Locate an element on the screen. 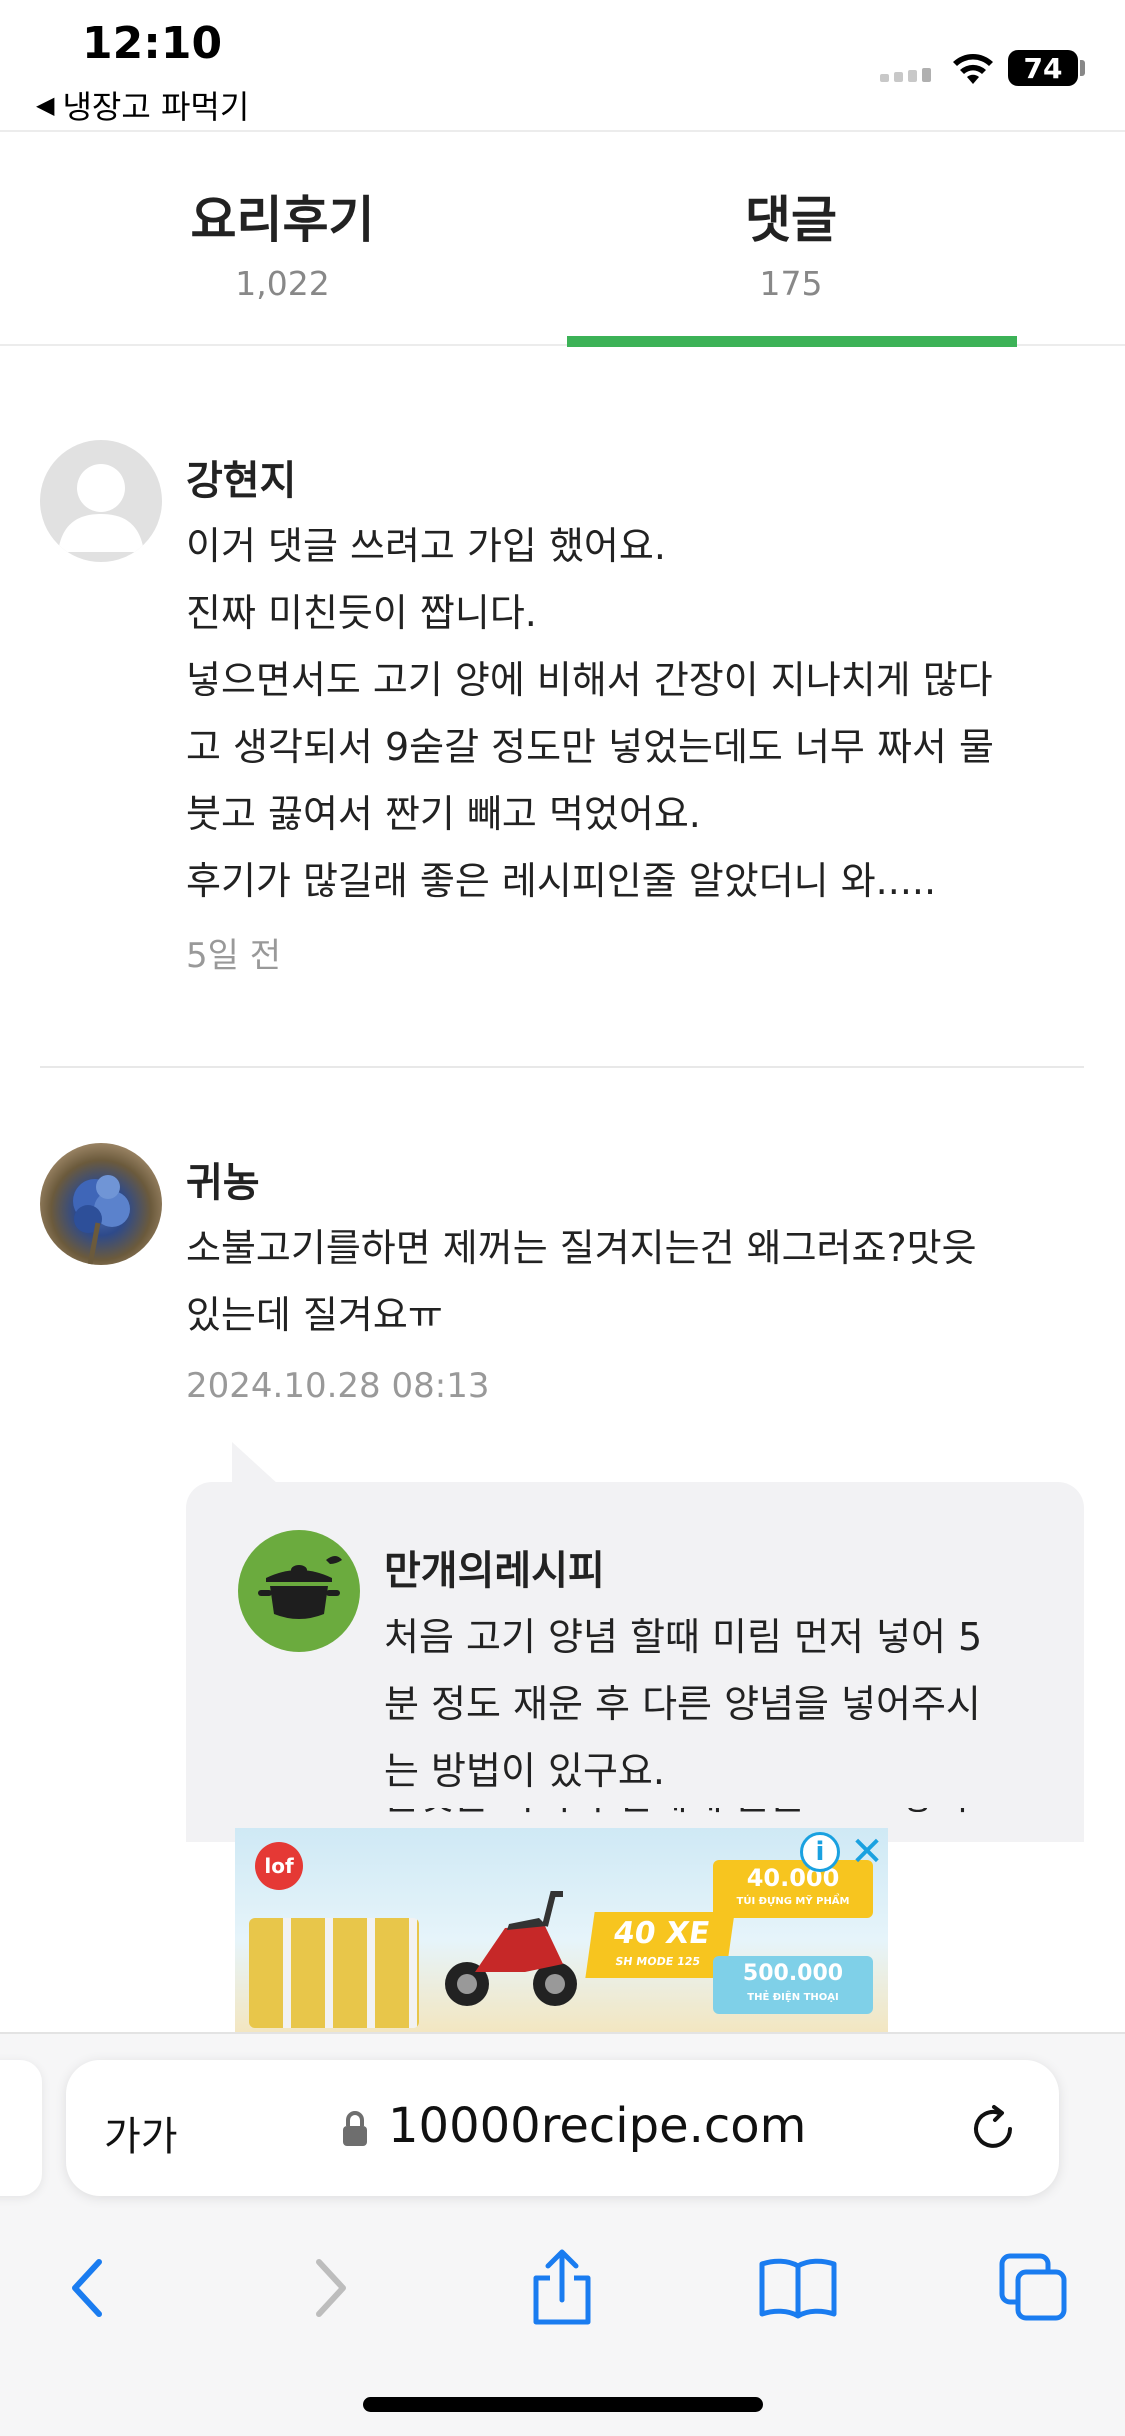 Image resolution: width=1125 pixels, height=2436 pixels. reply-cut-text: 물엿은 마지막 단계에 불을 끄고 넣어 is located at coordinates (676, 1813).